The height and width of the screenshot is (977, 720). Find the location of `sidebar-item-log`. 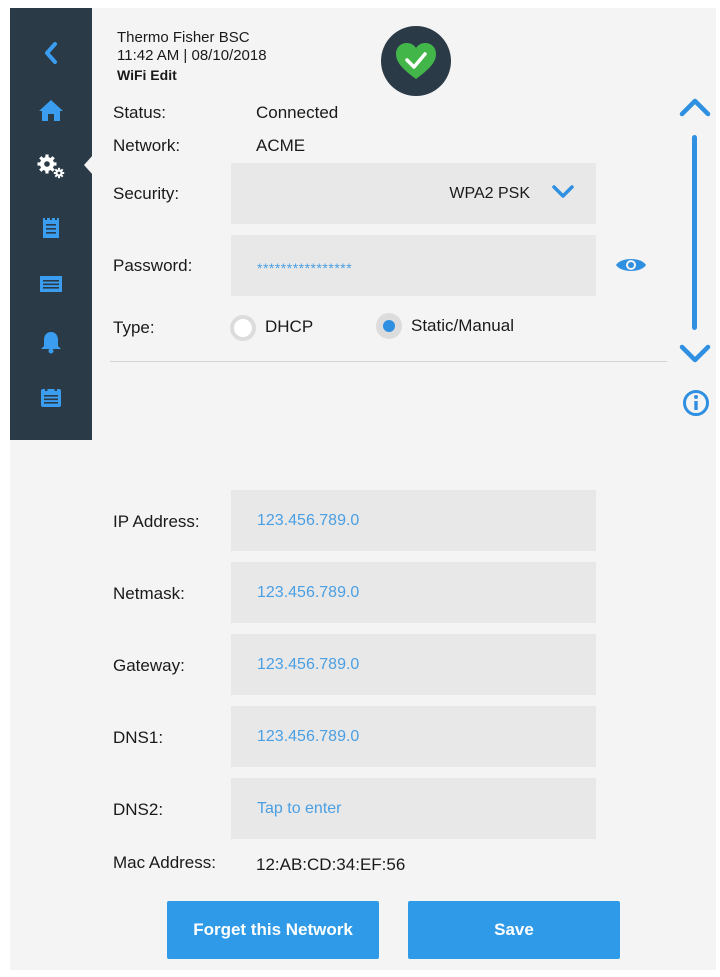

sidebar-item-log is located at coordinates (51, 227).